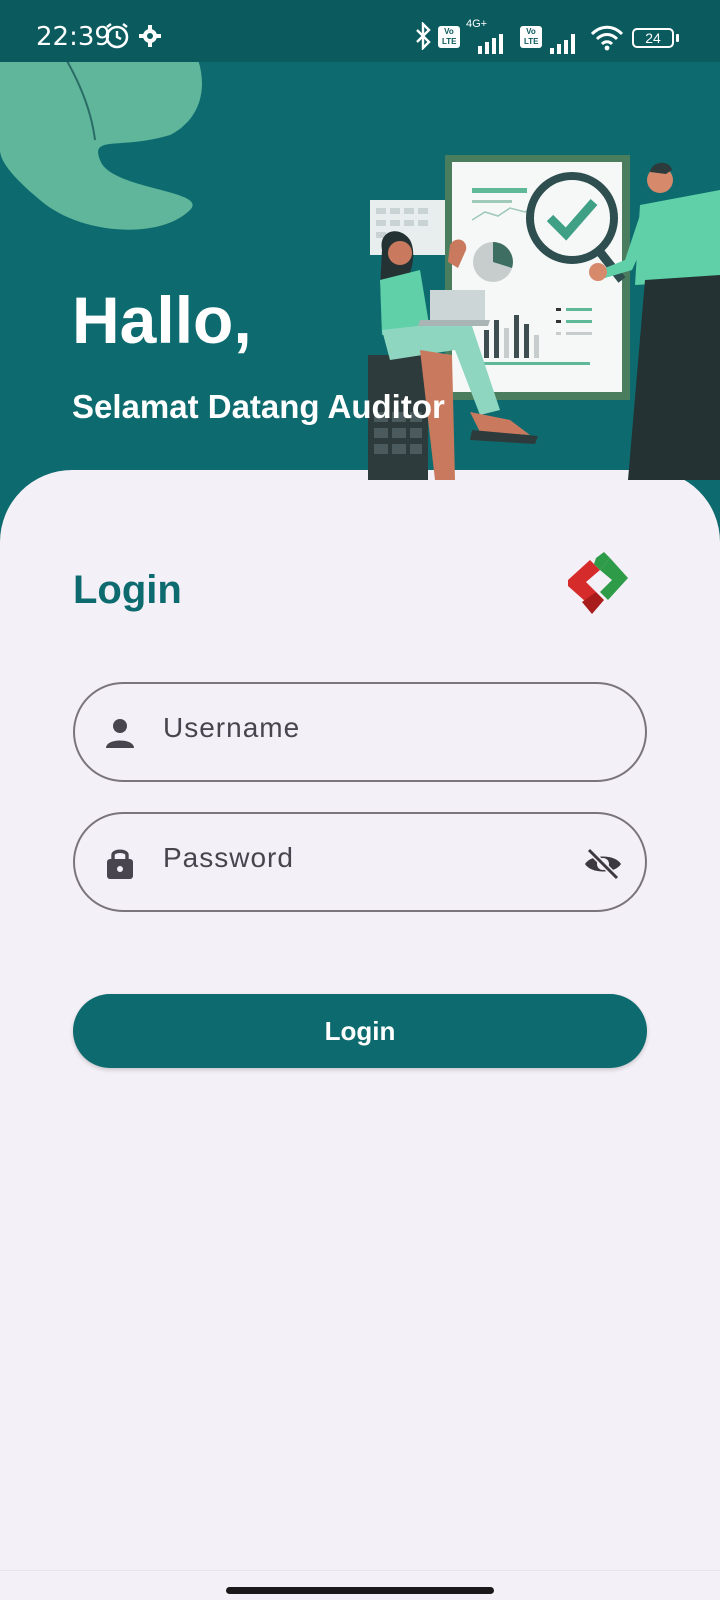  I want to click on status-bar: 22:39 Vo LTE 4G+ Vo LTE 24, so click(360, 31).